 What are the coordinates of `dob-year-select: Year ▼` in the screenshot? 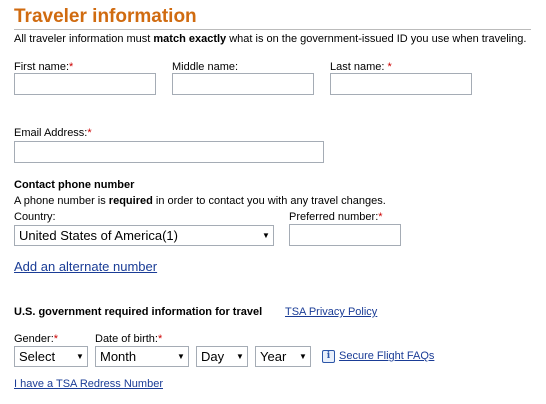 It's located at (283, 356).